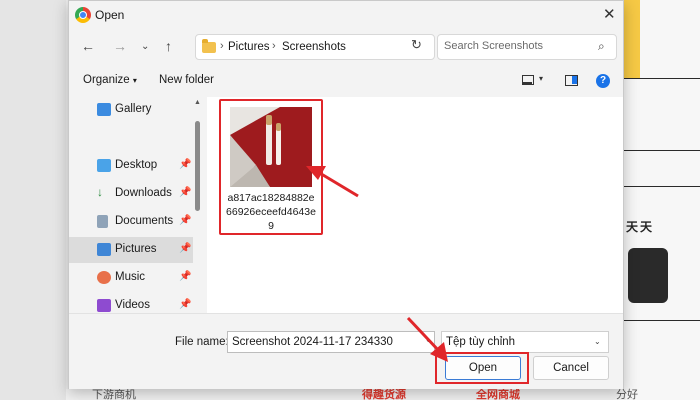  What do you see at coordinates (168, 46) in the screenshot?
I see `up-arrow-icon: ↑` at bounding box center [168, 46].